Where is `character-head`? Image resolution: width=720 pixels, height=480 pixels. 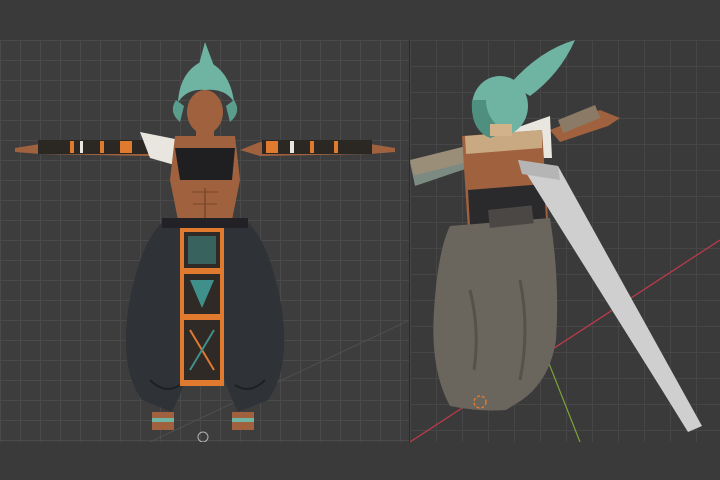 character-head is located at coordinates (205, 91).